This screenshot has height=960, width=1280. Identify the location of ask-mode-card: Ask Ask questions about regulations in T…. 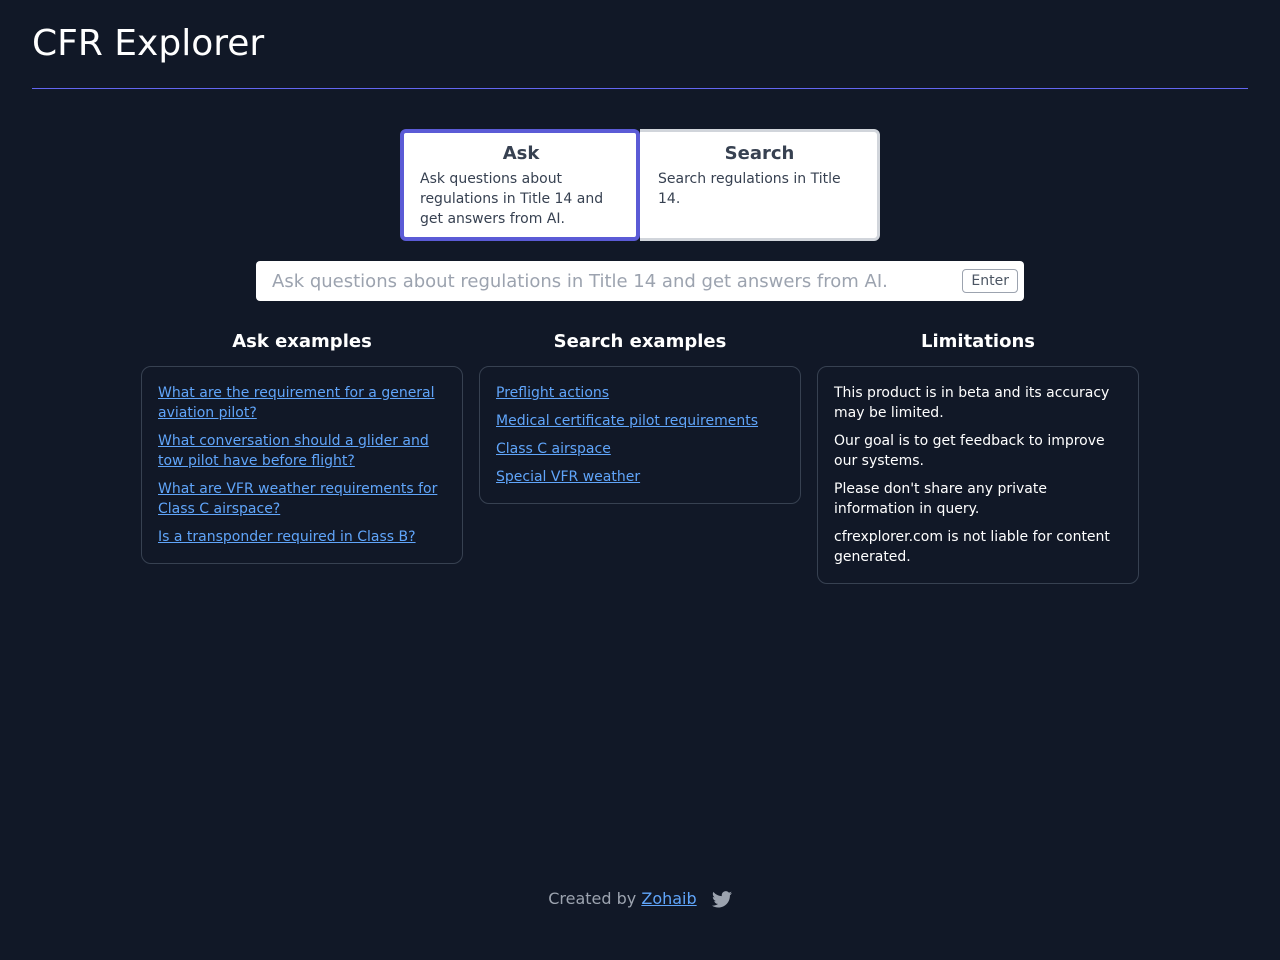
(520, 185).